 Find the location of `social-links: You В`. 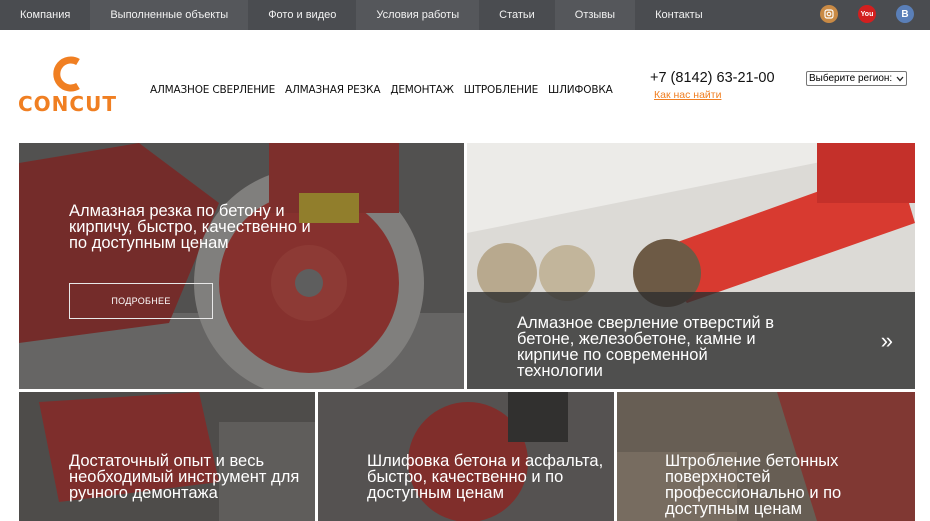

social-links: You В is located at coordinates (867, 14).